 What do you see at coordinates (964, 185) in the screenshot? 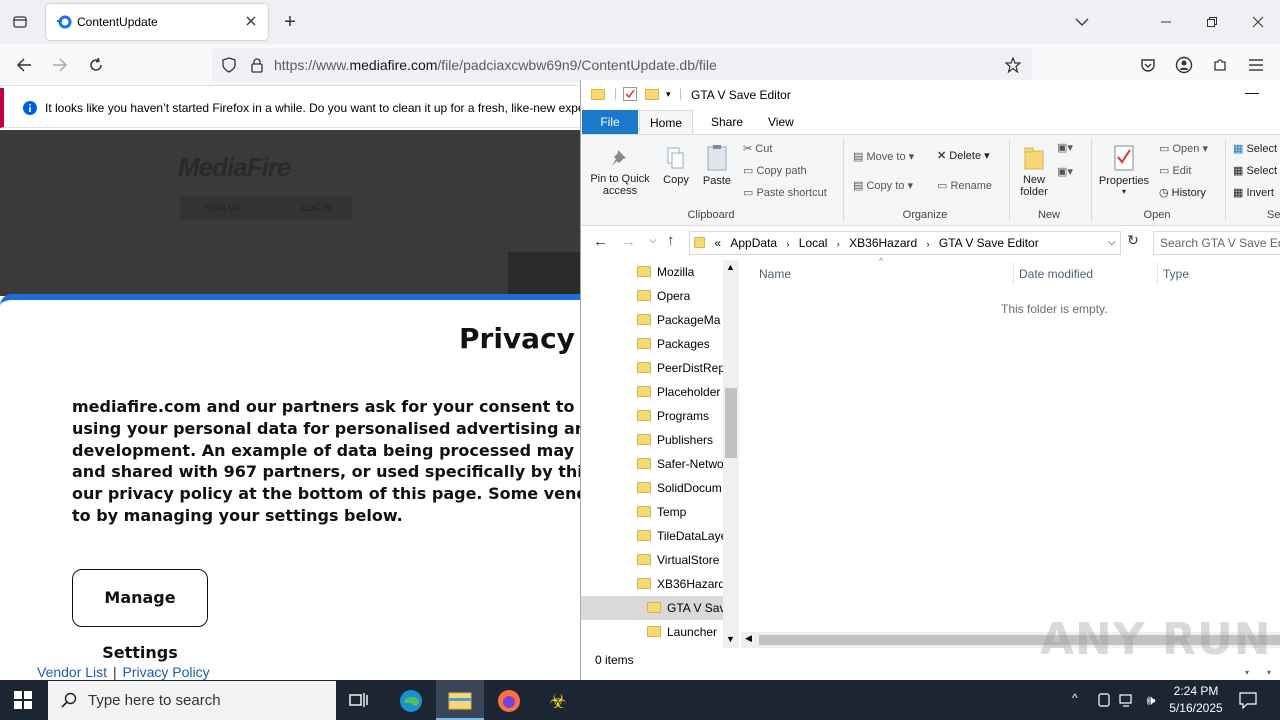
I see `rename-button: ▭ Rename` at bounding box center [964, 185].